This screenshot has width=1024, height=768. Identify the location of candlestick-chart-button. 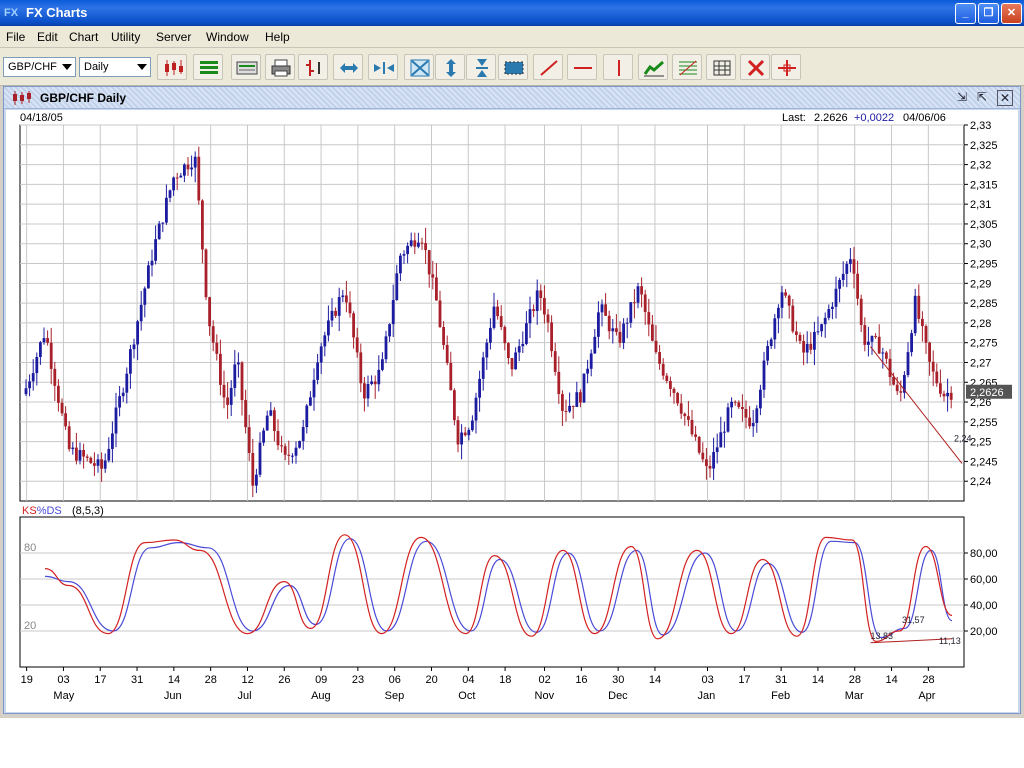
(172, 67).